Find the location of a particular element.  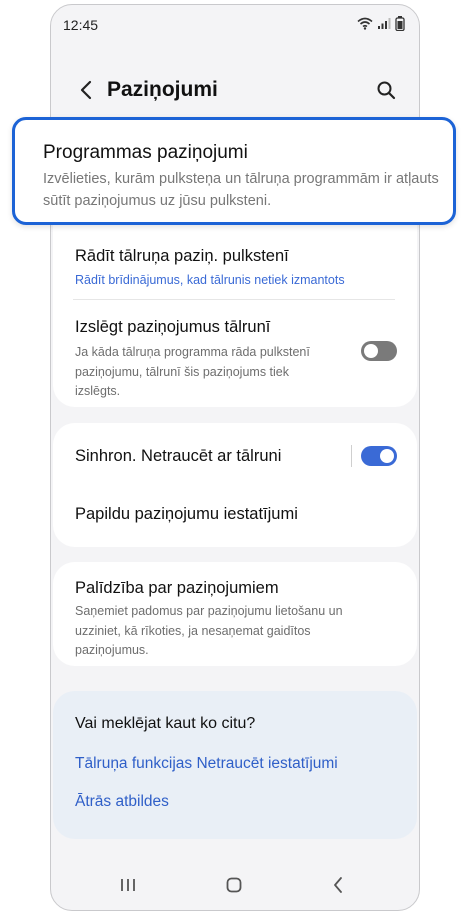

vertical-separator is located at coordinates (351, 456).